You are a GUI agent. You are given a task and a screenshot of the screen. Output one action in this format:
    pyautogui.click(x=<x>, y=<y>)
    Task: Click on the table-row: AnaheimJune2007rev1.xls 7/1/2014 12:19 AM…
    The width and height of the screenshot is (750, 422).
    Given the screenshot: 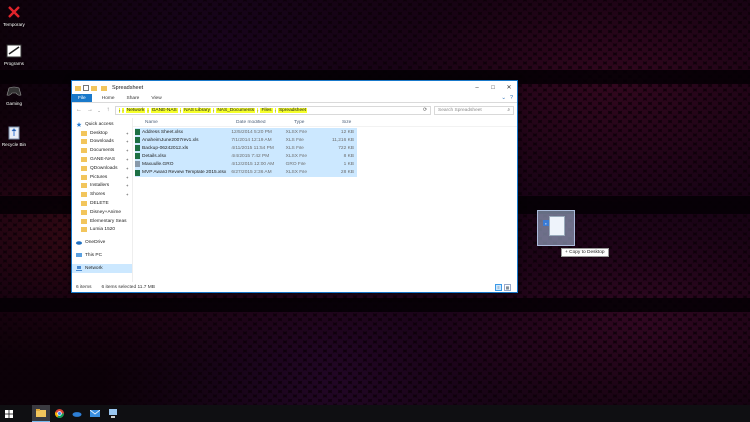 What is the action you would take?
    pyautogui.click(x=246, y=140)
    